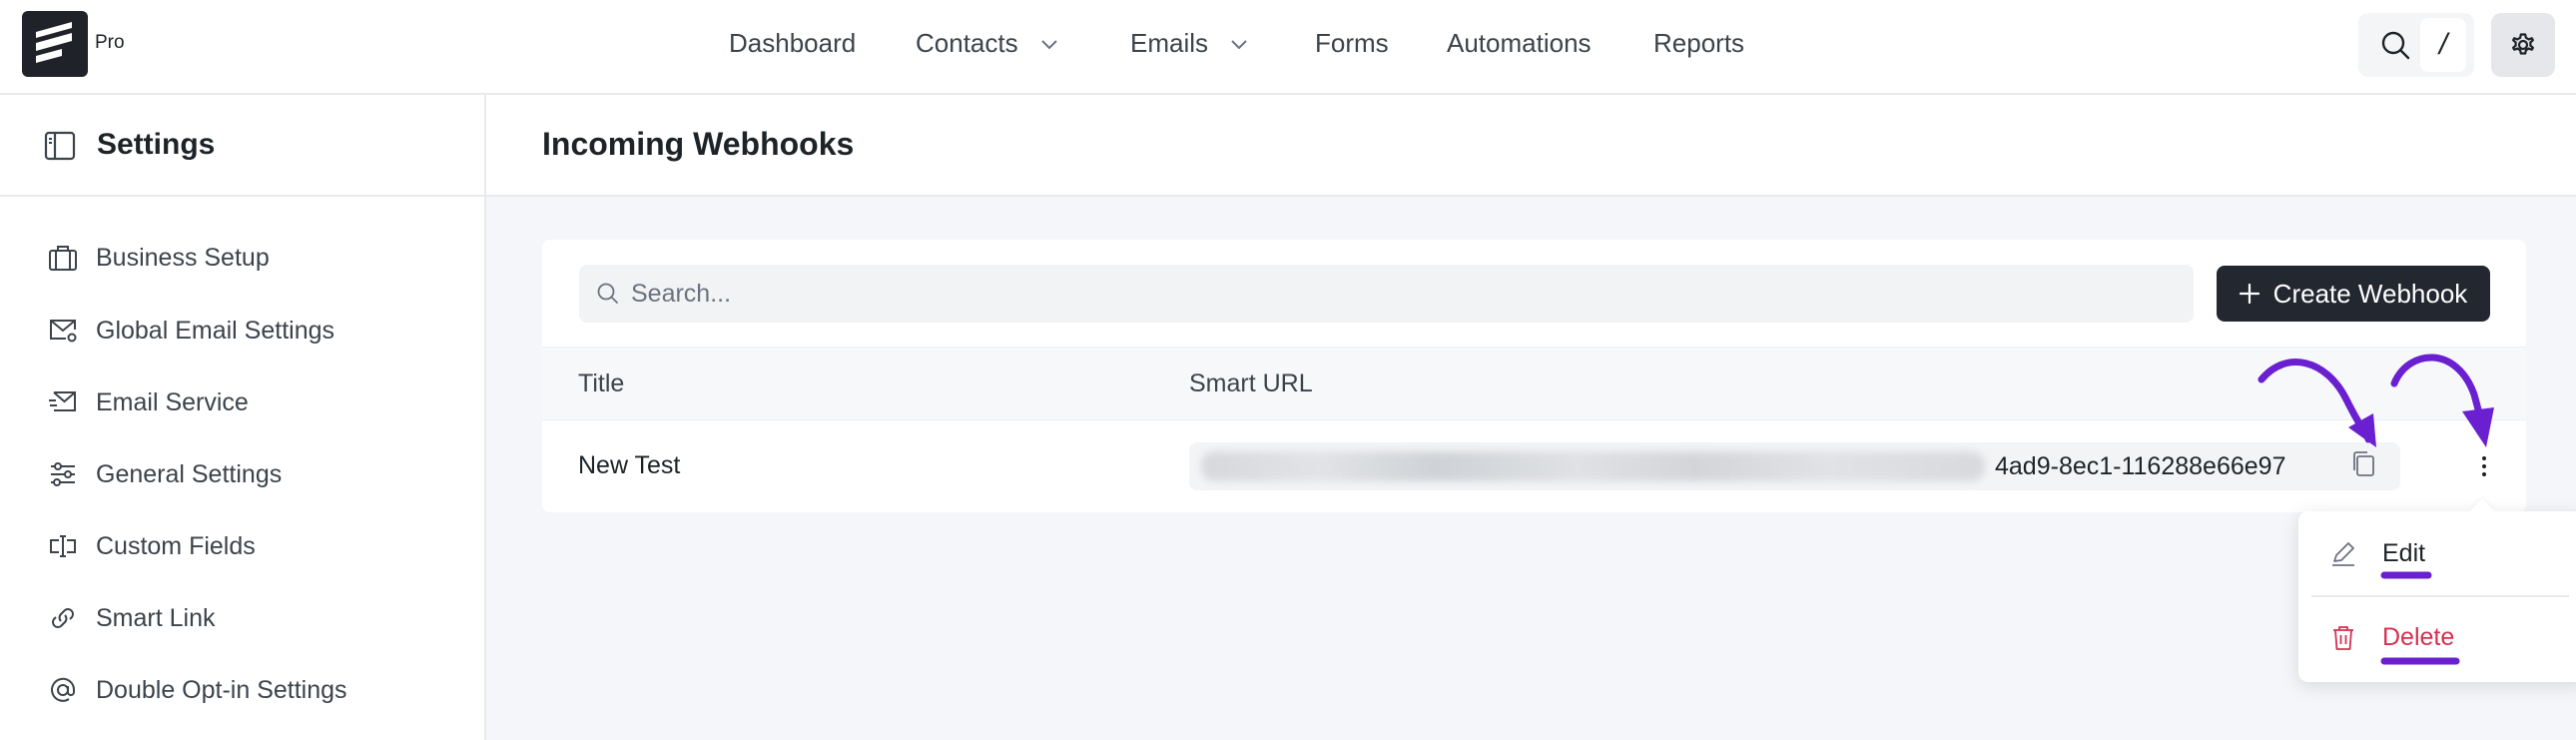 The image size is (2576, 740). What do you see at coordinates (63, 690) in the screenshot?
I see `at-sign-icon` at bounding box center [63, 690].